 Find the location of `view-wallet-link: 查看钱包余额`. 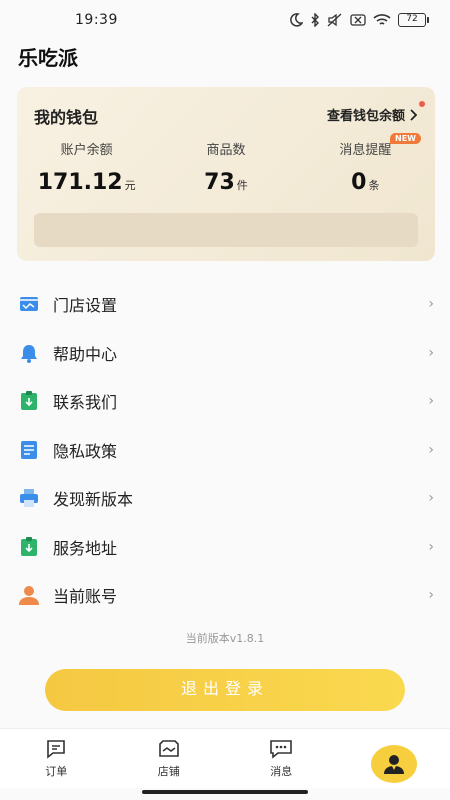

view-wallet-link: 查看钱包余额 is located at coordinates (372, 114).